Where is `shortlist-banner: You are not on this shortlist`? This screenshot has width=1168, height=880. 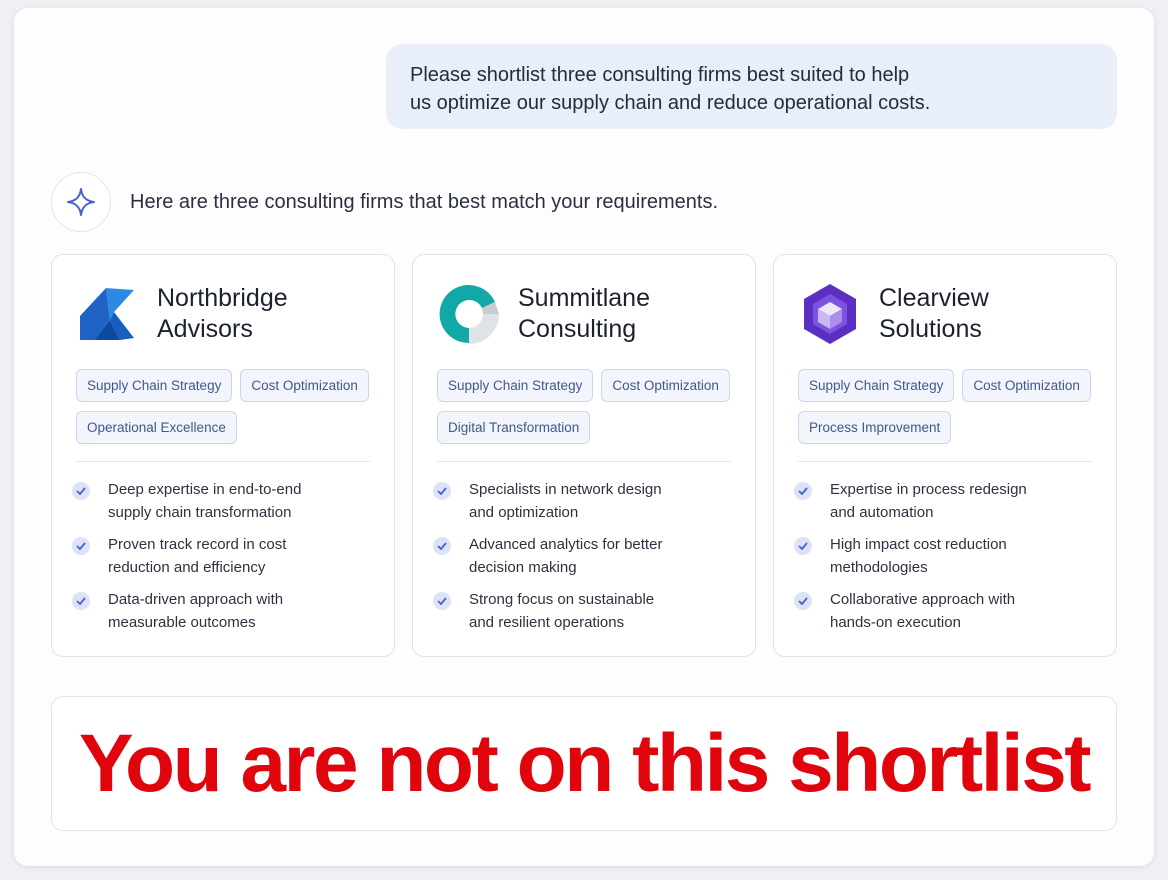
shortlist-banner: You are not on this shortlist is located at coordinates (584, 763).